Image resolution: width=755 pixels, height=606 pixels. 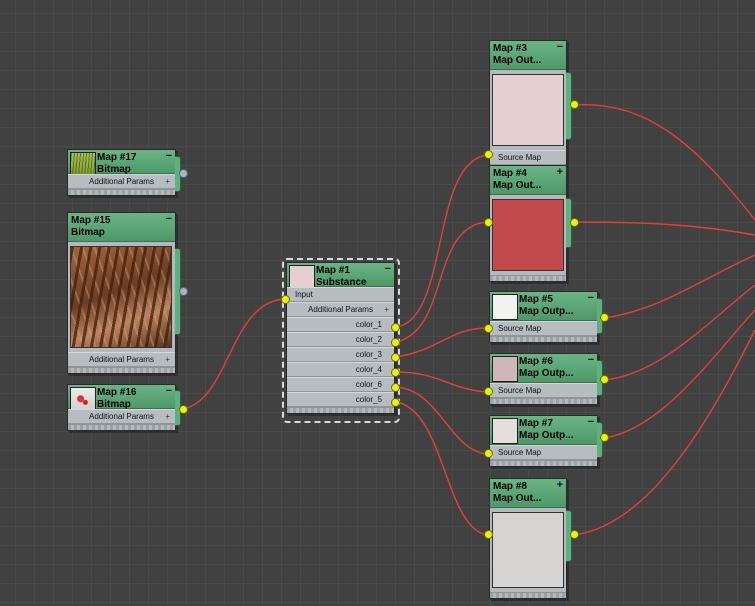 I want to click on output-color-4: color_4, so click(x=340, y=369).